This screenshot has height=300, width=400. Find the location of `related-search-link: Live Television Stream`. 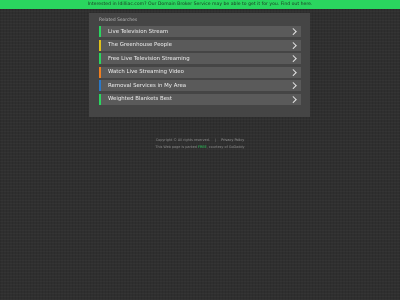

related-search-link: Live Television Stream is located at coordinates (200, 31).